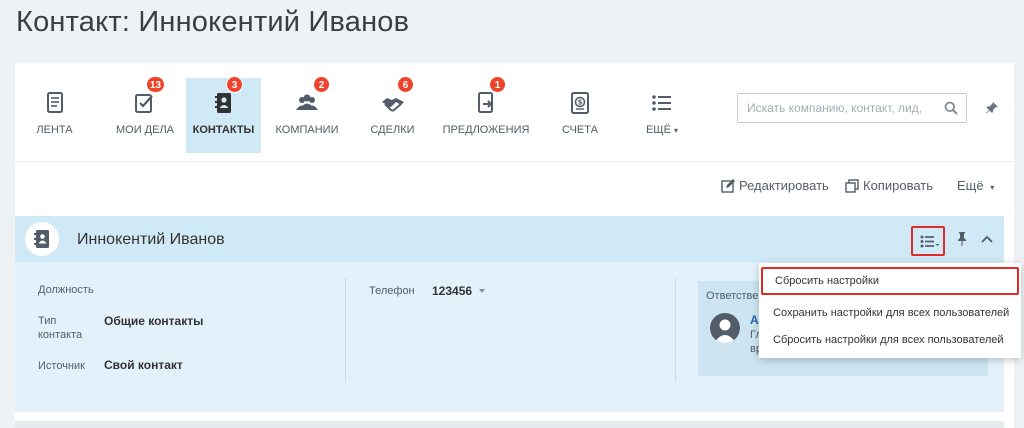 The width and height of the screenshot is (1024, 428). Describe the element at coordinates (60, 328) in the screenshot. I see `type-label: Тип контакта` at that location.